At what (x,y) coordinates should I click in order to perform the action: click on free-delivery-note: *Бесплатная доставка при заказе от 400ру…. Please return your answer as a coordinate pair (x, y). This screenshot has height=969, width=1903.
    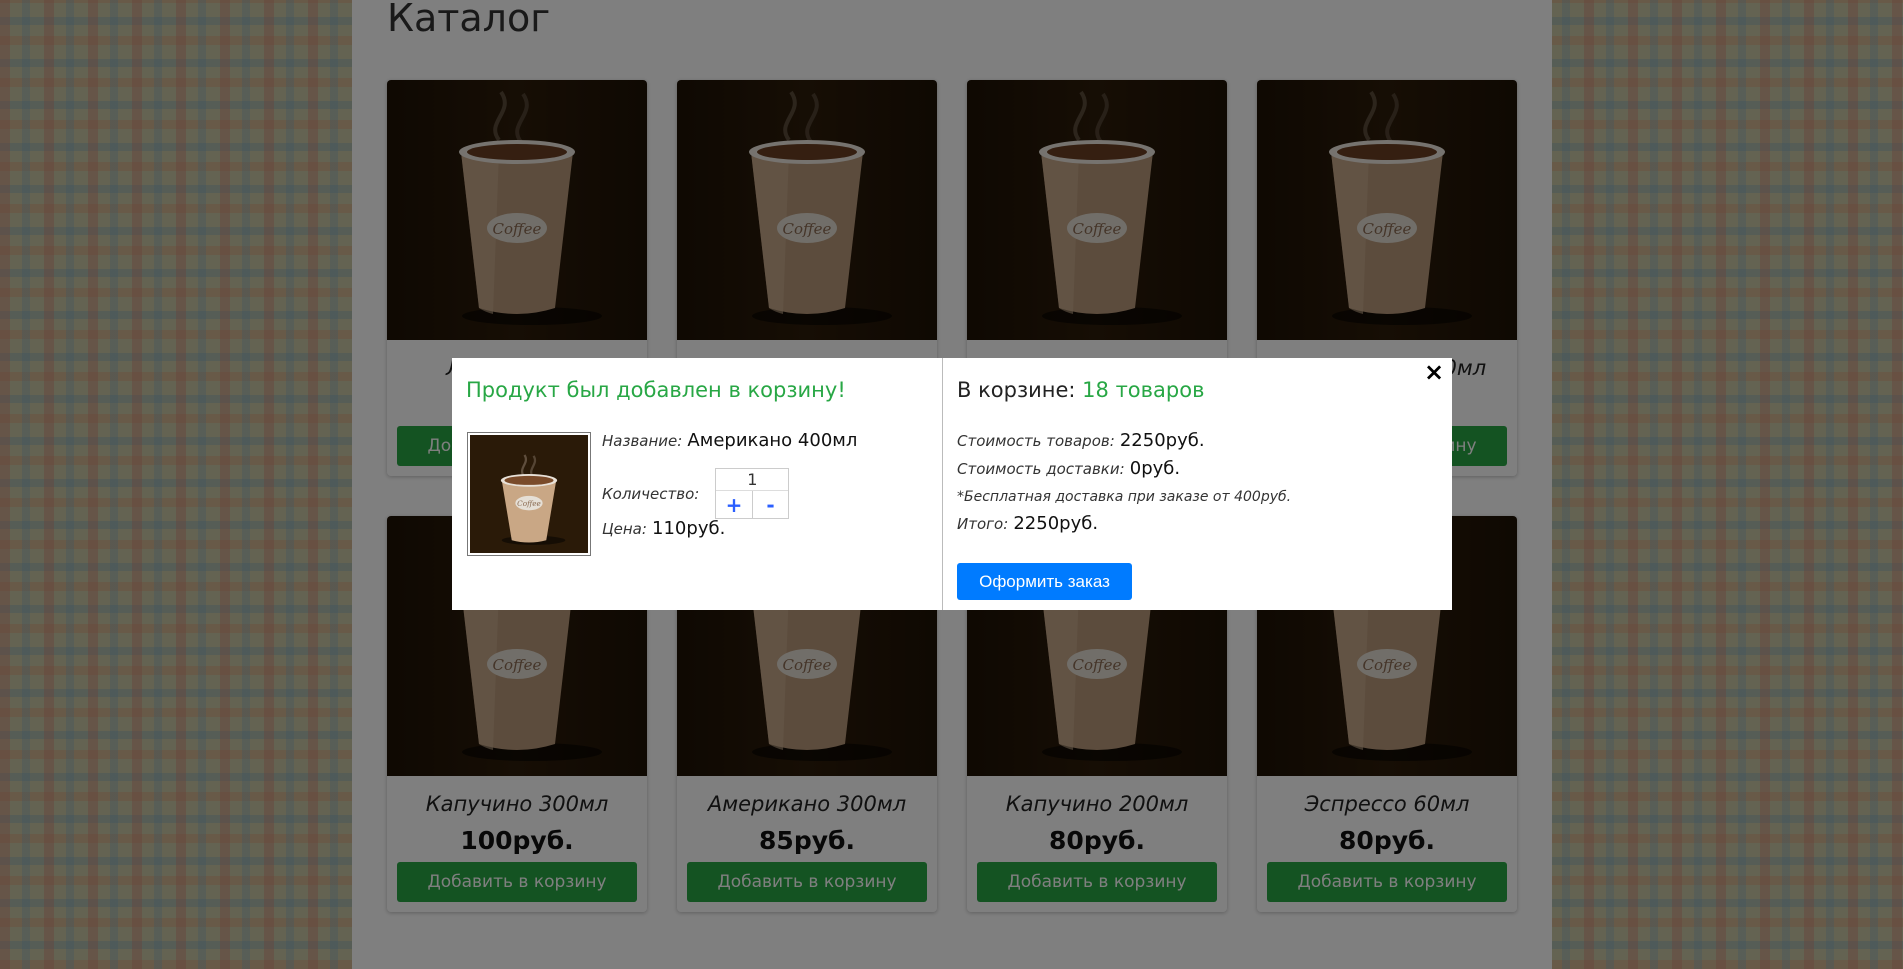
    Looking at the image, I should click on (1124, 497).